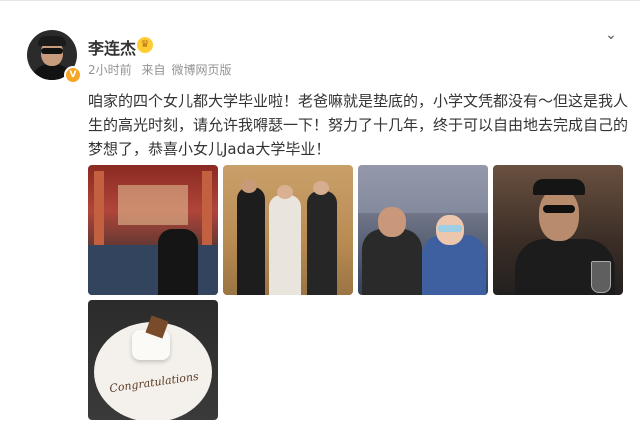 The width and height of the screenshot is (640, 427). Describe the element at coordinates (153, 70) in the screenshot. I see `source-prefix: 来自` at that location.